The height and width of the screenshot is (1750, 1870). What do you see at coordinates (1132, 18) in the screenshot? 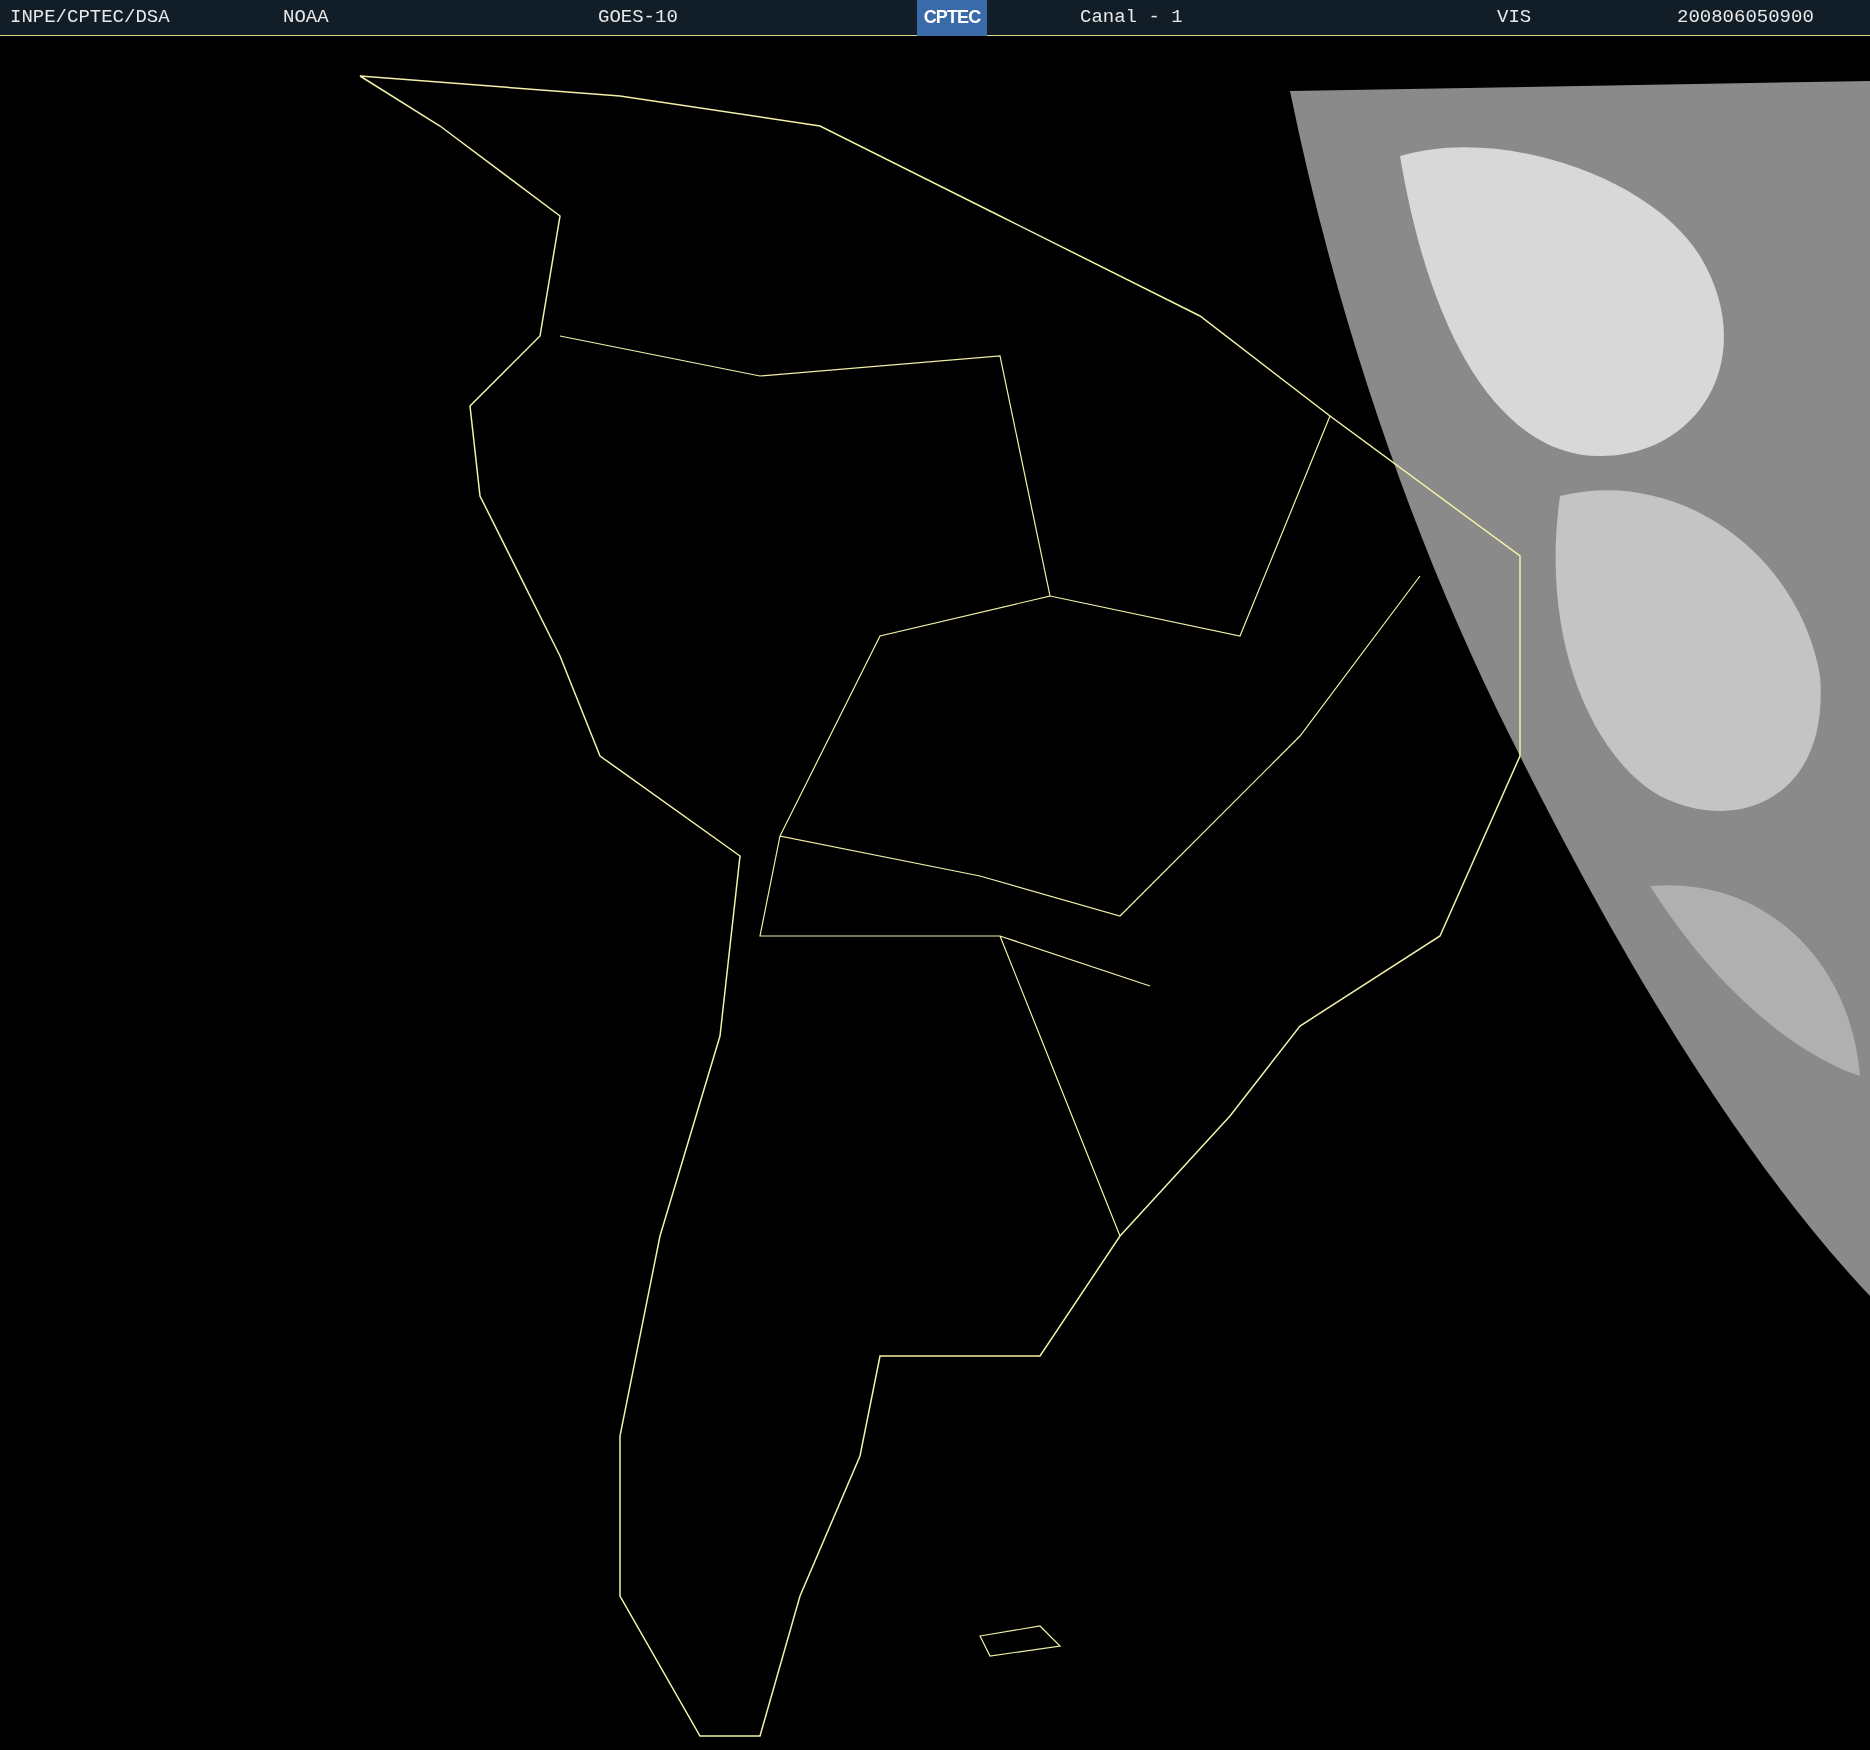
I see `channel-label: Canal - 1` at bounding box center [1132, 18].